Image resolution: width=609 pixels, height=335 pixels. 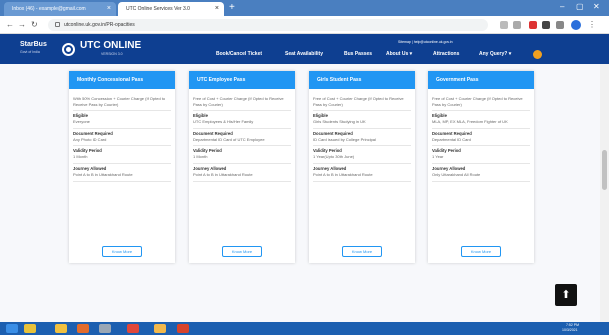 I want to click on browser-tab-utc: UTC Online Services Ver 3.0 ×, so click(x=171, y=9).